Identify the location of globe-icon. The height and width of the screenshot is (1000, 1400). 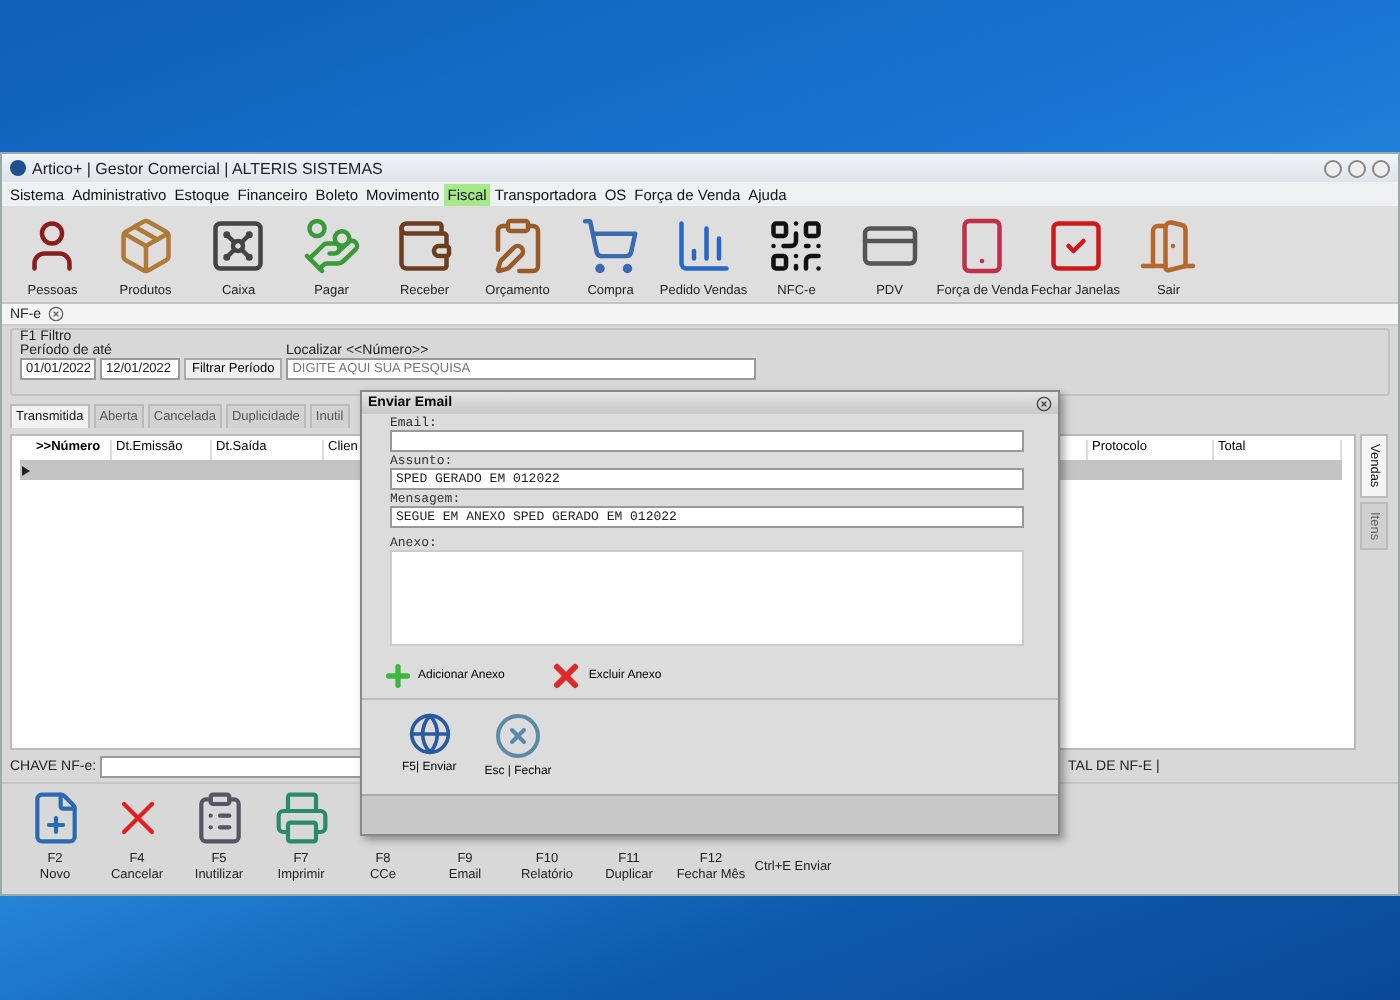
(429, 734).